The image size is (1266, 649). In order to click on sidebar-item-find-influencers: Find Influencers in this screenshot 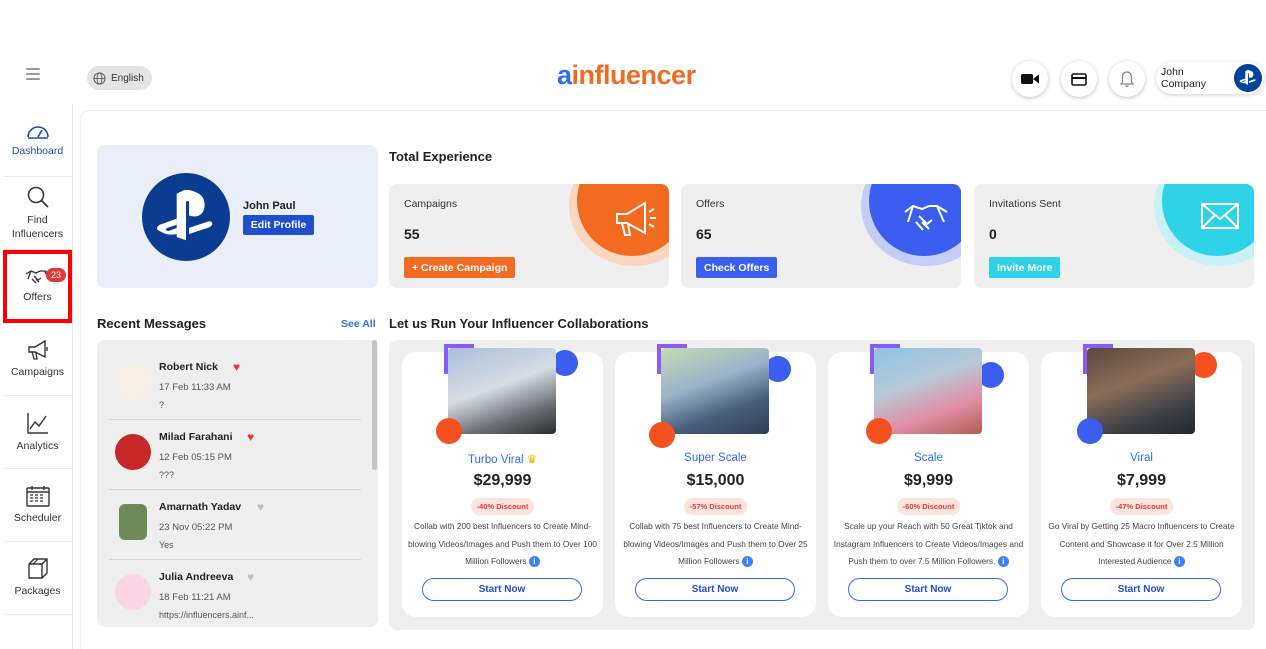, I will do `click(37, 213)`.